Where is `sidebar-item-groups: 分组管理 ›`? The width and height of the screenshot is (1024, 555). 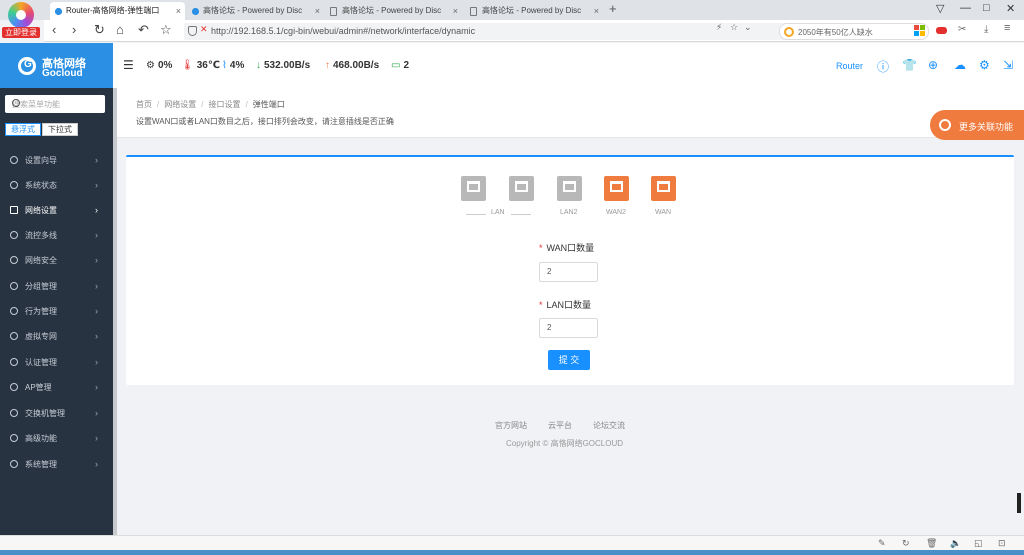
sidebar-item-groups: 分组管理 › is located at coordinates (56, 286).